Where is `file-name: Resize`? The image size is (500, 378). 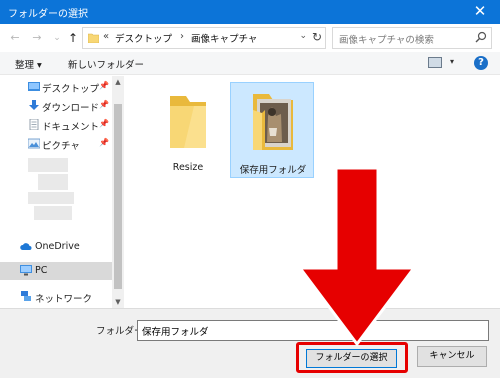
file-name: Resize is located at coordinates (188, 167).